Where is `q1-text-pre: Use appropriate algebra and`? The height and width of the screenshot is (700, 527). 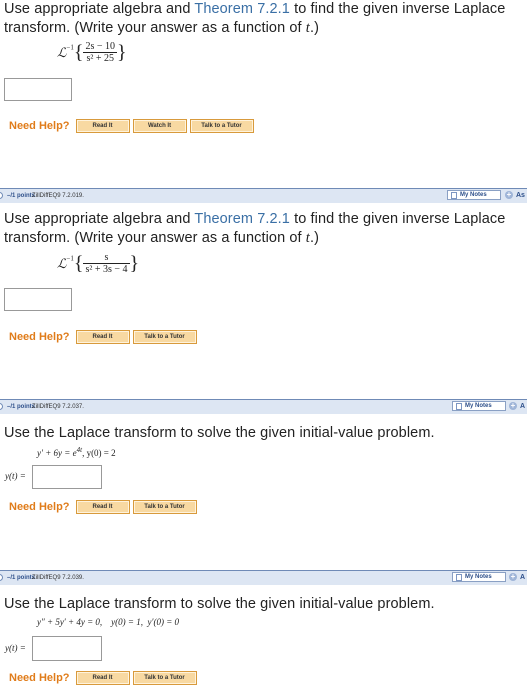 q1-text-pre: Use appropriate algebra and is located at coordinates (99, 9).